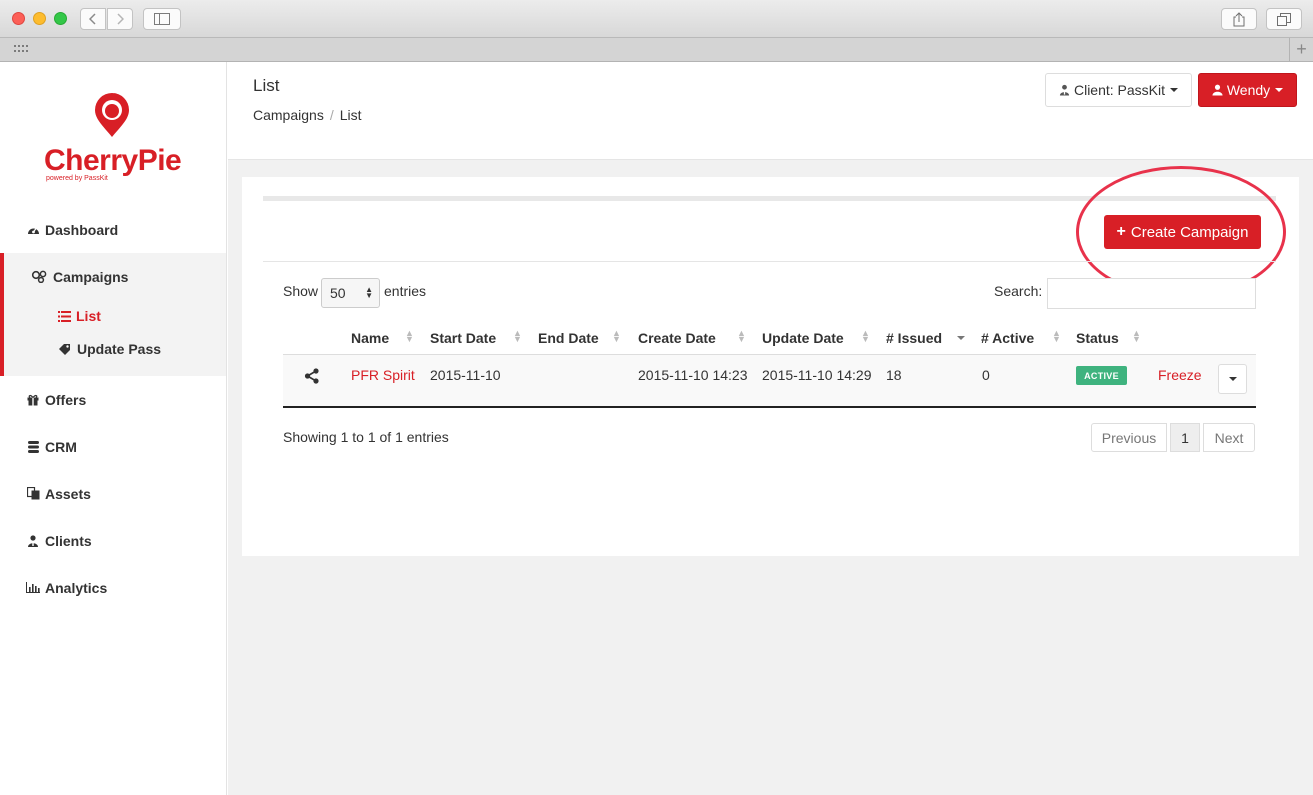 This screenshot has width=1313, height=795. I want to click on column-header-update-date: Update Date, so click(803, 338).